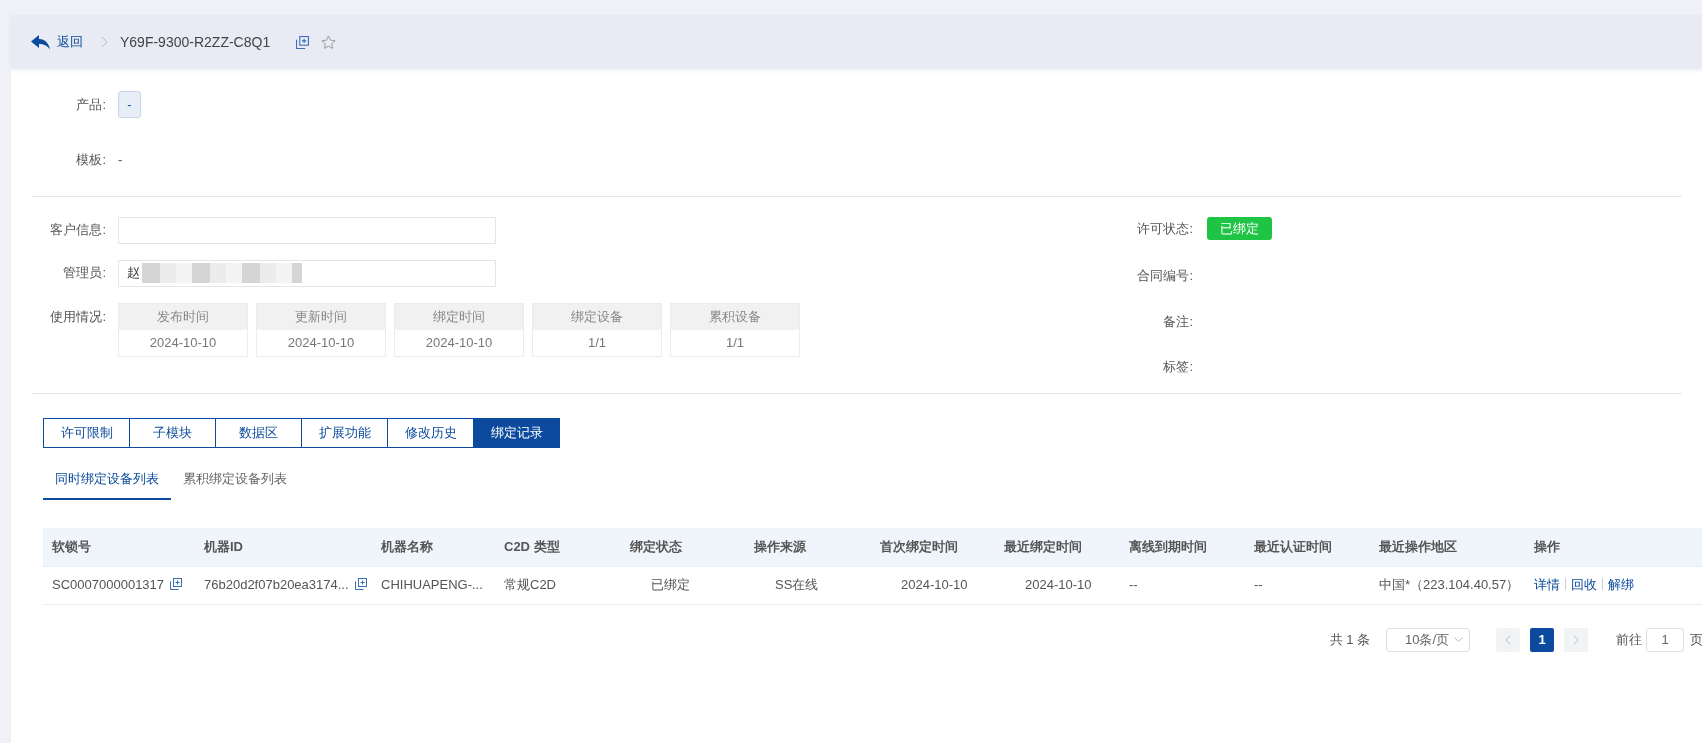  I want to click on back-link: 返回, so click(70, 42).